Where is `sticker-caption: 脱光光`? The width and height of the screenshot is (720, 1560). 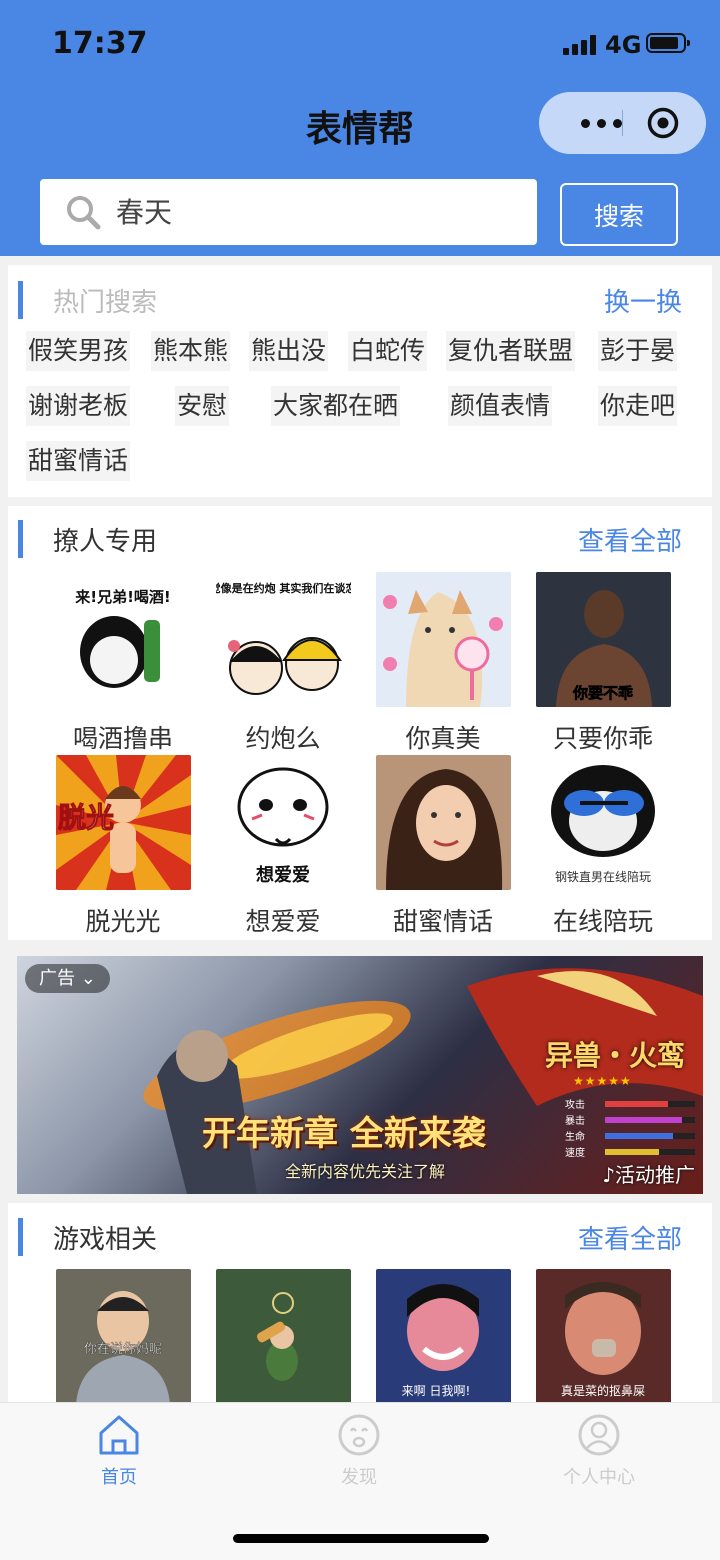 sticker-caption: 脱光光 is located at coordinates (123, 920).